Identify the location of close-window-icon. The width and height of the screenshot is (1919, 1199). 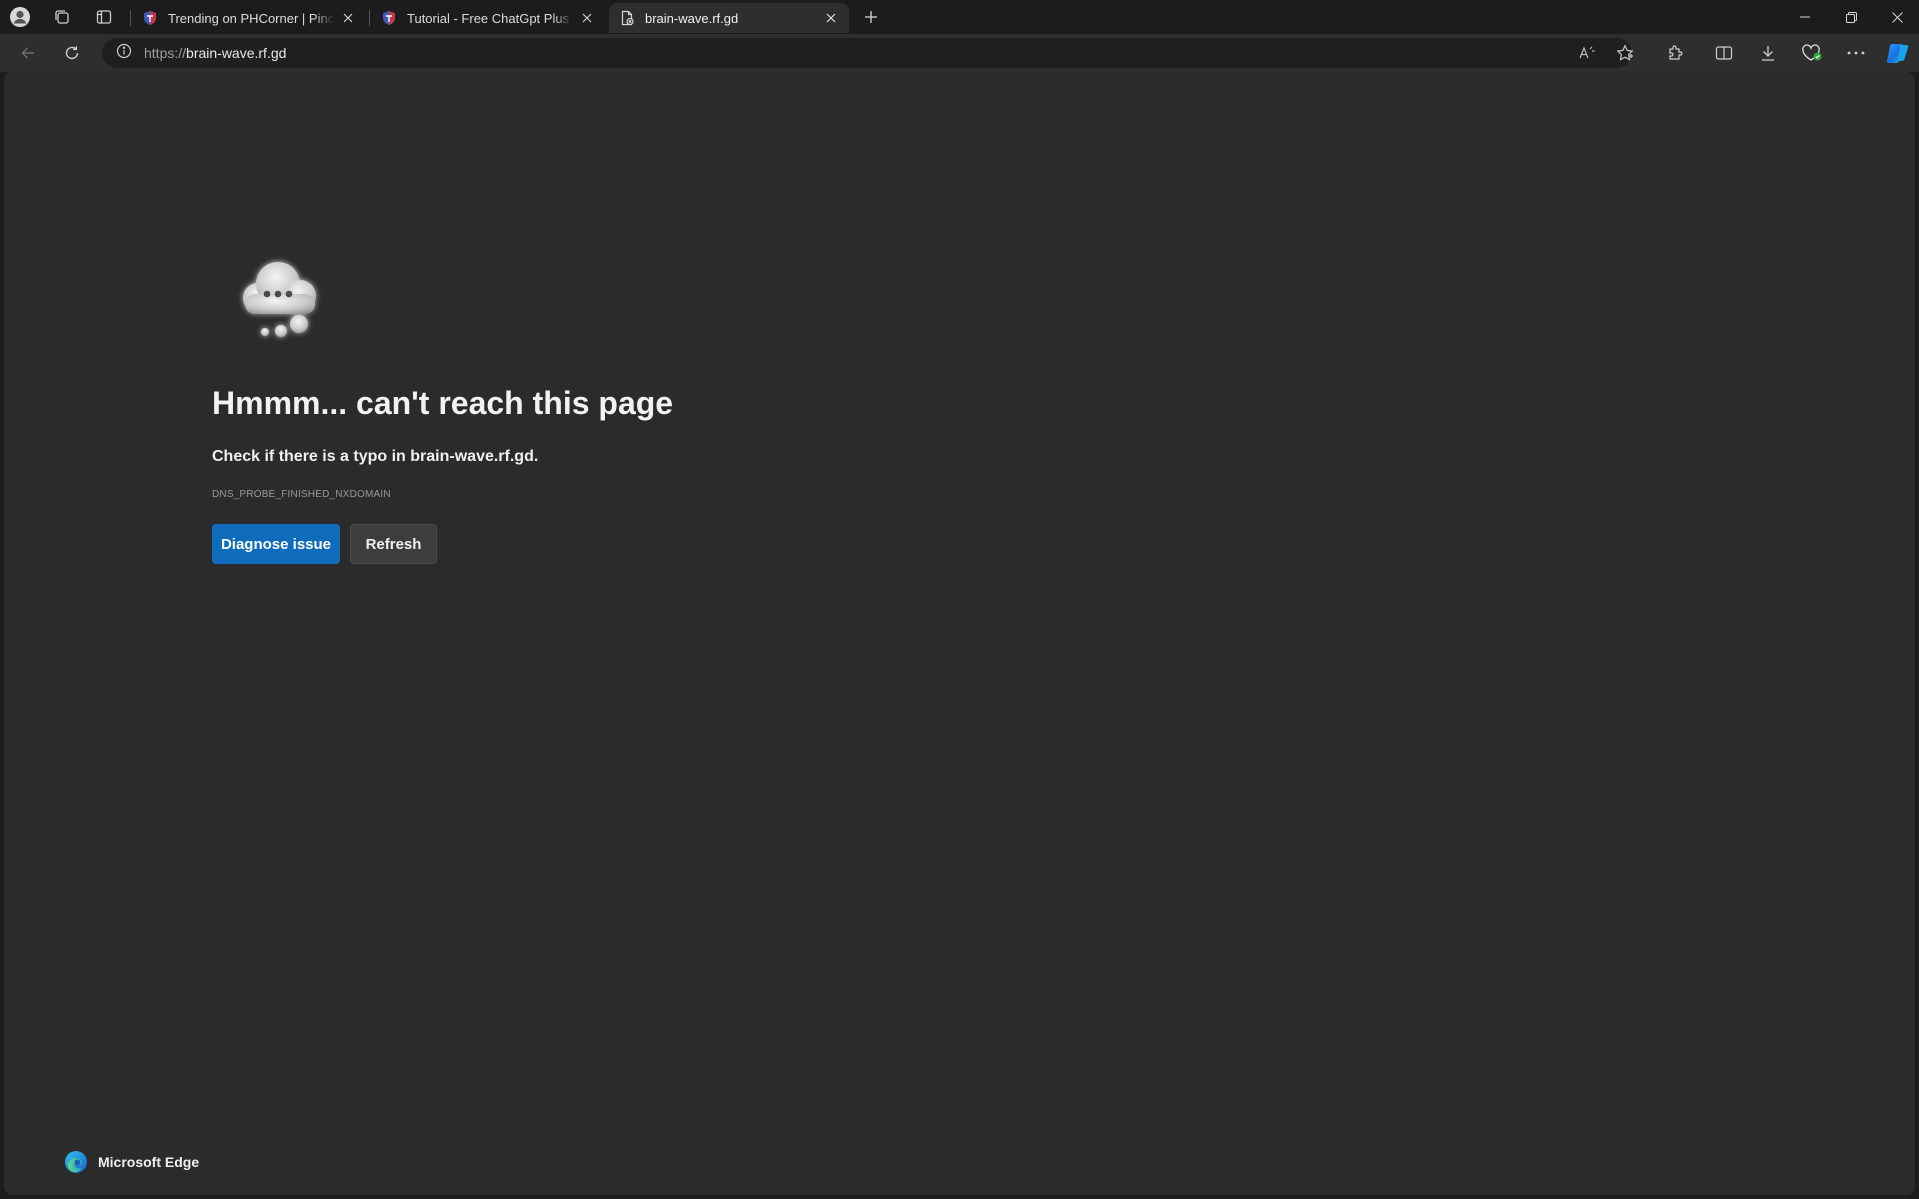
(1896, 17).